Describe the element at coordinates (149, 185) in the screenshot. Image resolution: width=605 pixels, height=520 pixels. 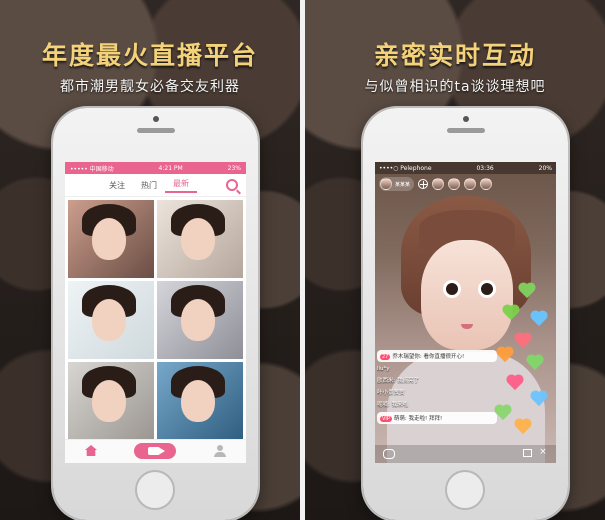
I see `tab-hot: 热门` at that location.